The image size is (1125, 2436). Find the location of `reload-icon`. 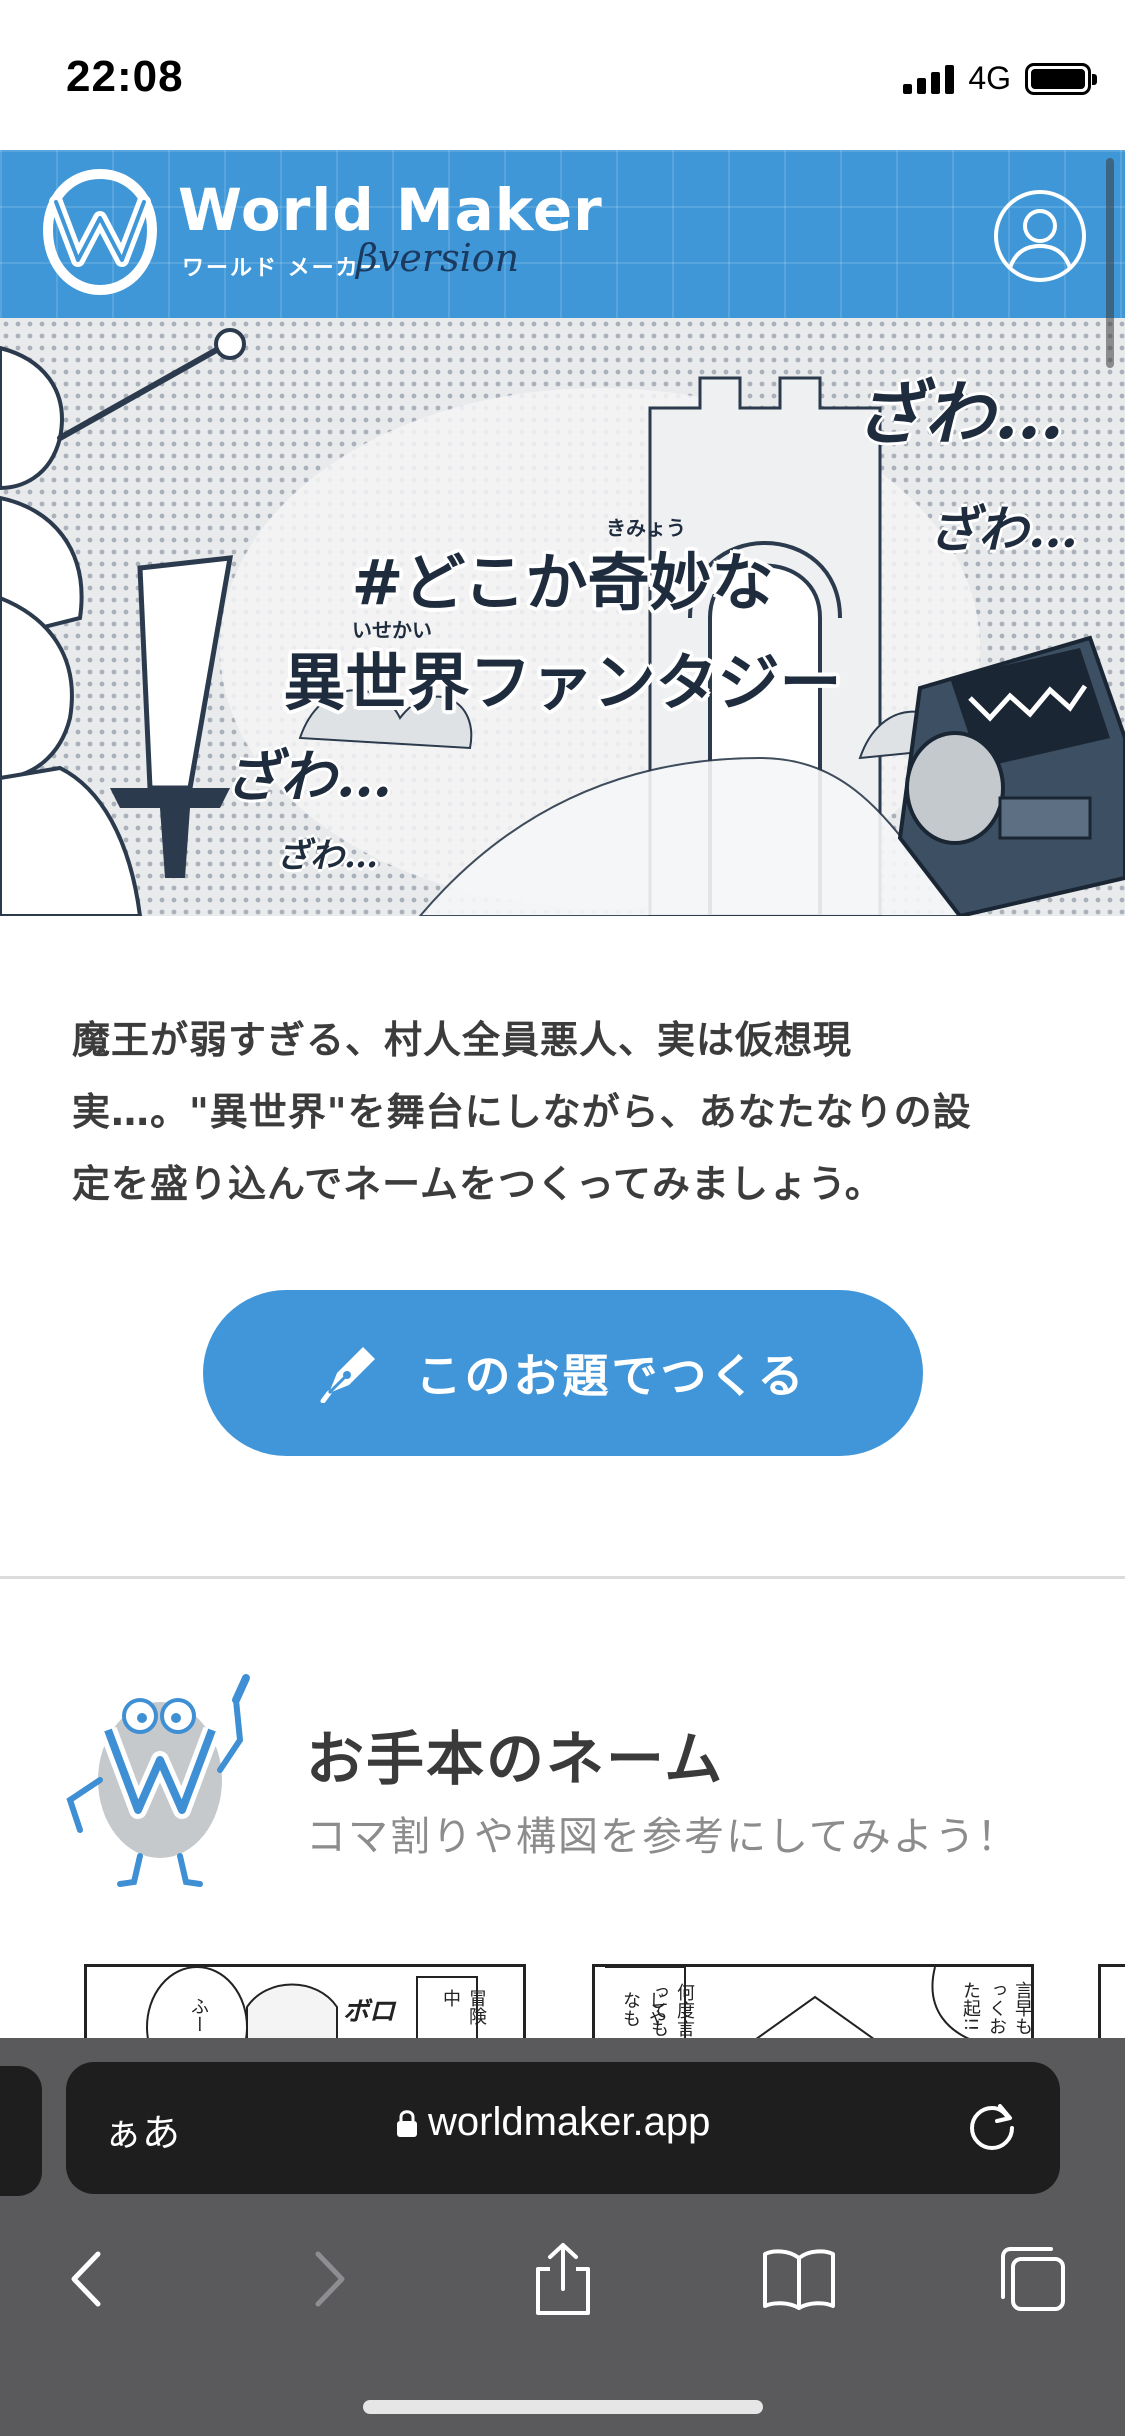

reload-icon is located at coordinates (992, 2128).